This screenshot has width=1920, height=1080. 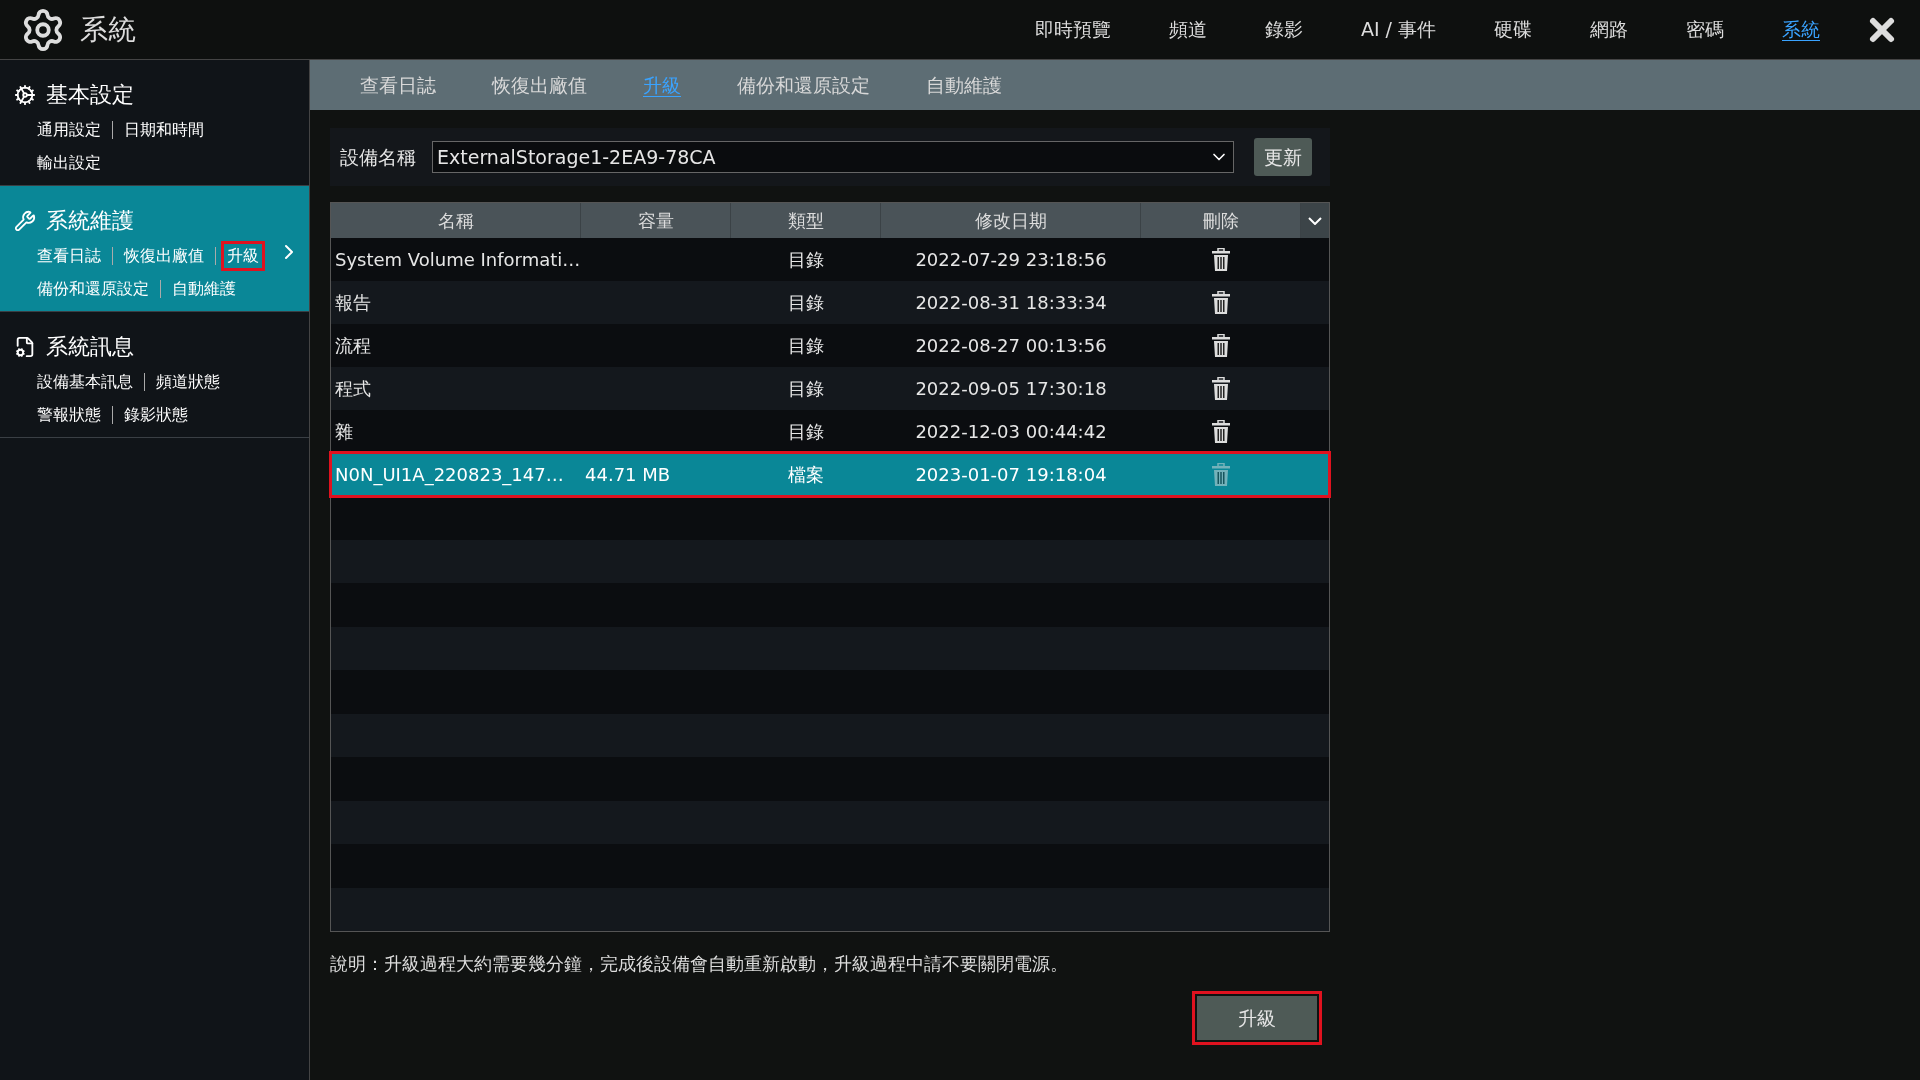 I want to click on device-select: ExternalStorage1-2EA9-78CA, so click(x=833, y=157).